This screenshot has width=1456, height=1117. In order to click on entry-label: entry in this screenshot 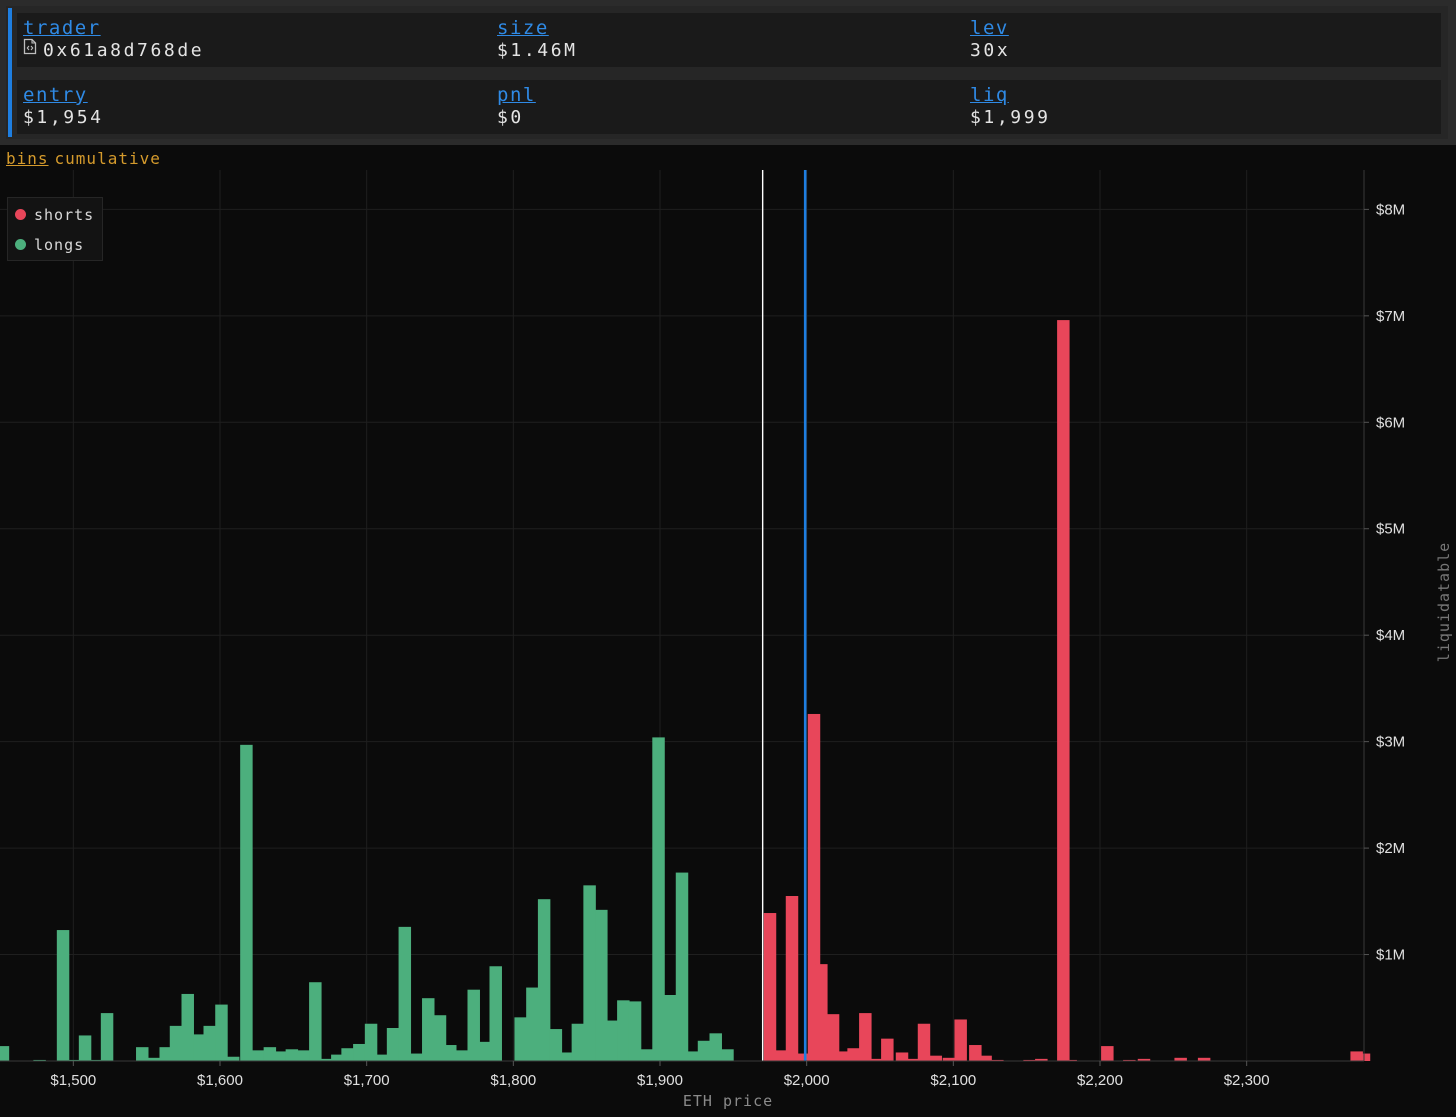, I will do `click(55, 95)`.